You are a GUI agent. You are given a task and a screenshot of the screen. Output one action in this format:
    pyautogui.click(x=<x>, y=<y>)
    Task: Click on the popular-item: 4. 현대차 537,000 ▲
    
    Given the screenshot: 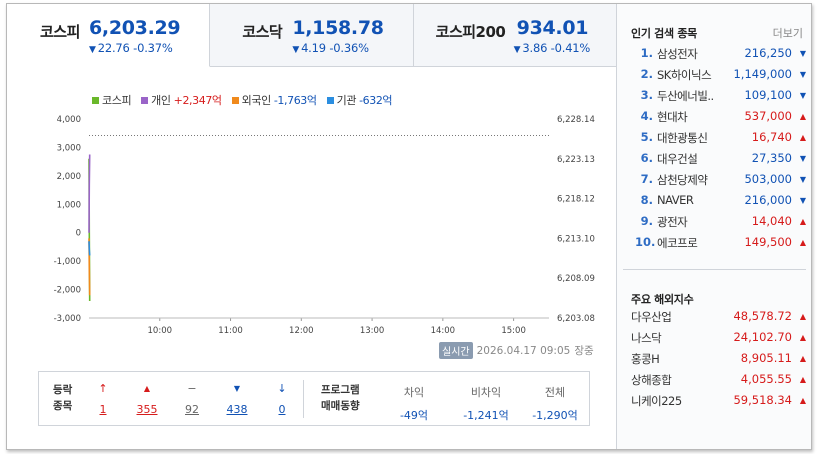 What is the action you would take?
    pyautogui.click(x=714, y=119)
    